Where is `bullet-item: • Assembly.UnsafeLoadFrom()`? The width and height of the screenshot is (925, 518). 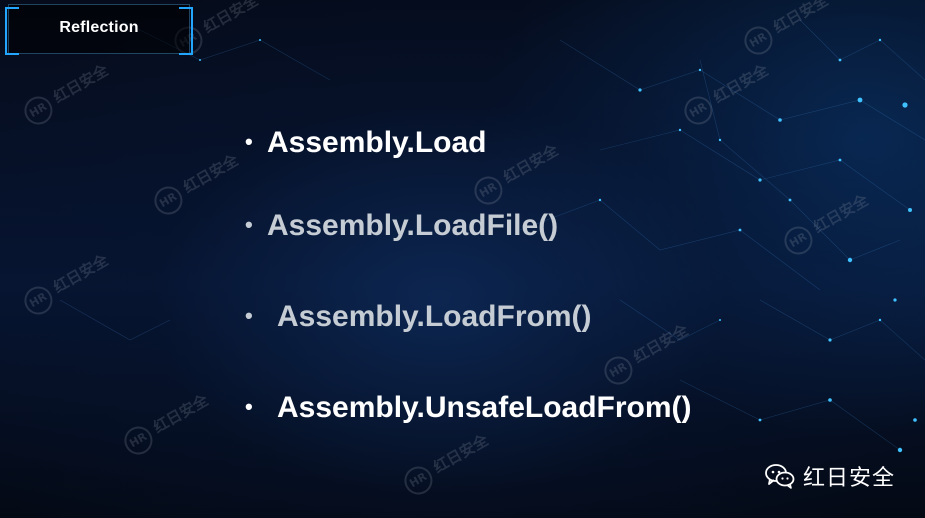
bullet-item: • Assembly.UnsafeLoadFrom() is located at coordinates (468, 407).